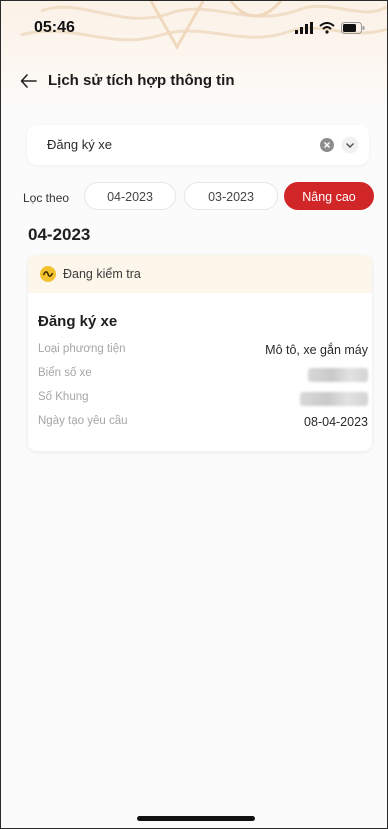 The height and width of the screenshot is (829, 388). I want to click on redacted-frame-number, so click(334, 399).